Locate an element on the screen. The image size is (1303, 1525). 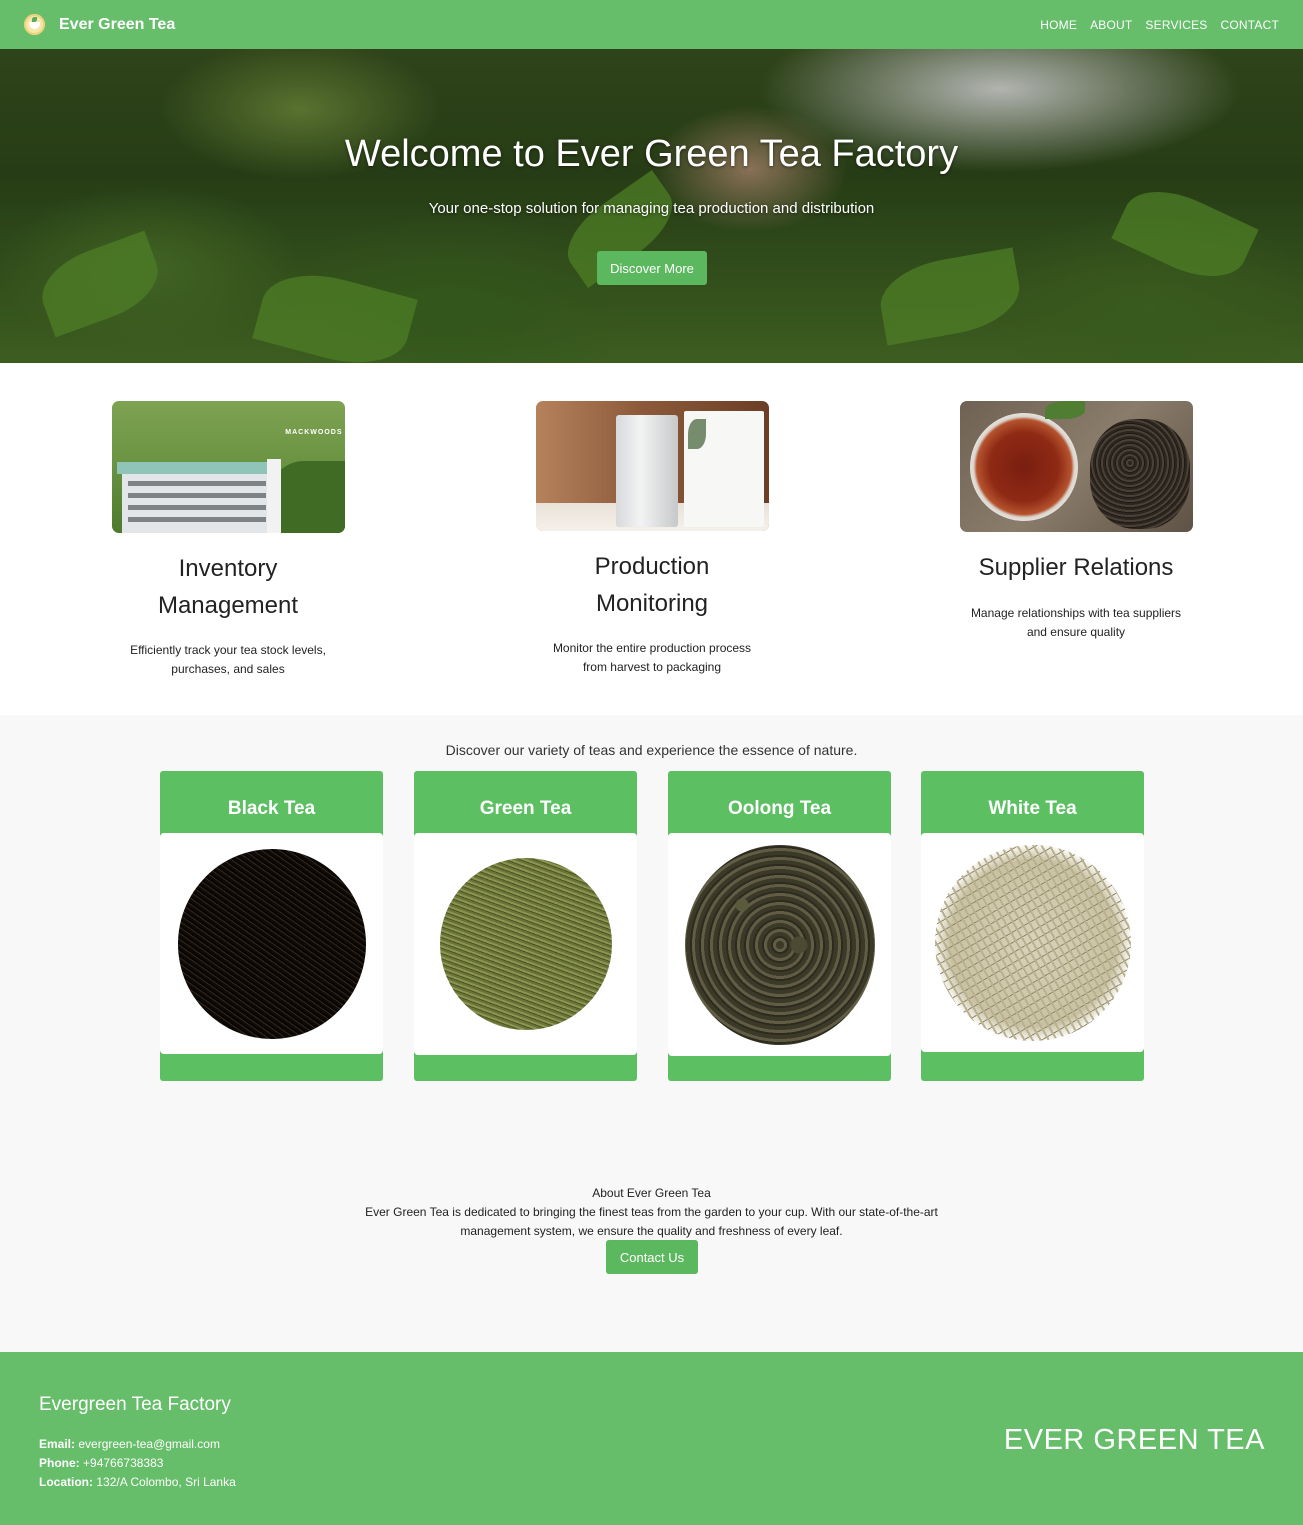
nav-link-home: HOME is located at coordinates (1058, 25).